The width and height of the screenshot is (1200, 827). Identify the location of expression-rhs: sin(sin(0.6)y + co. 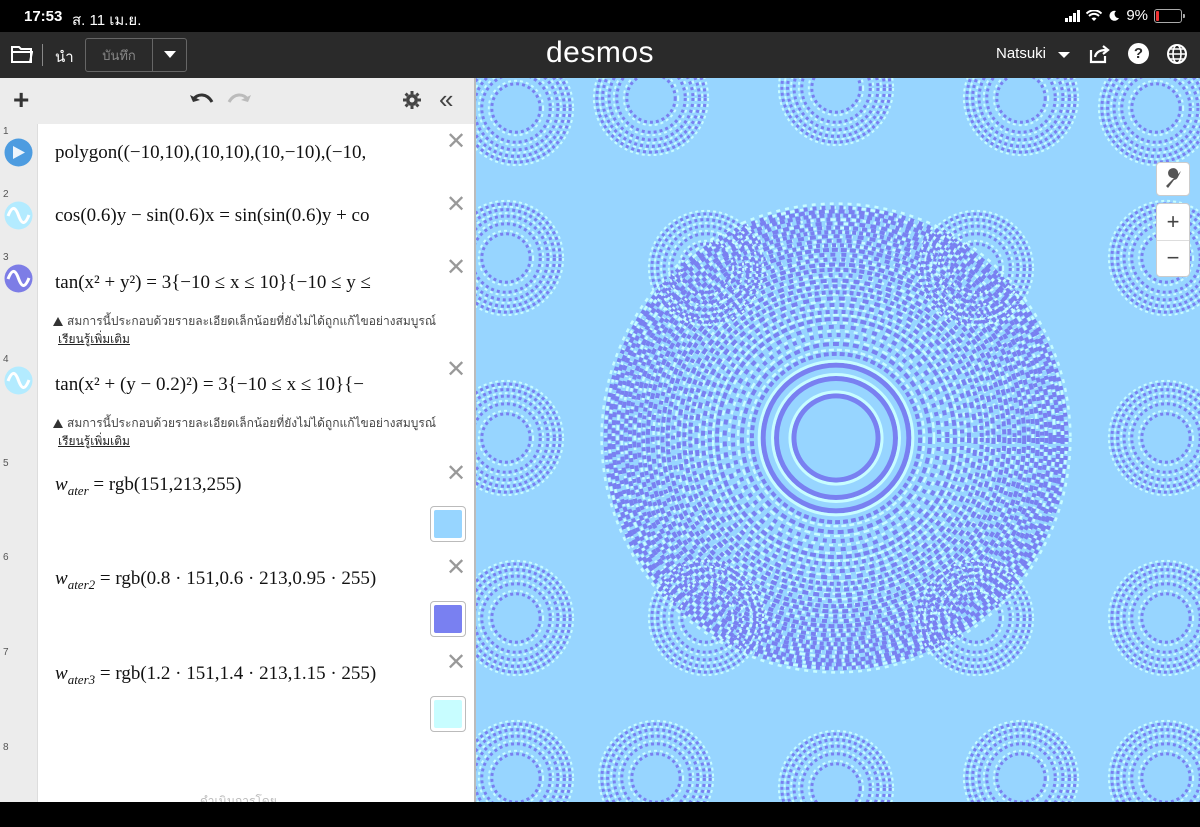
(302, 215).